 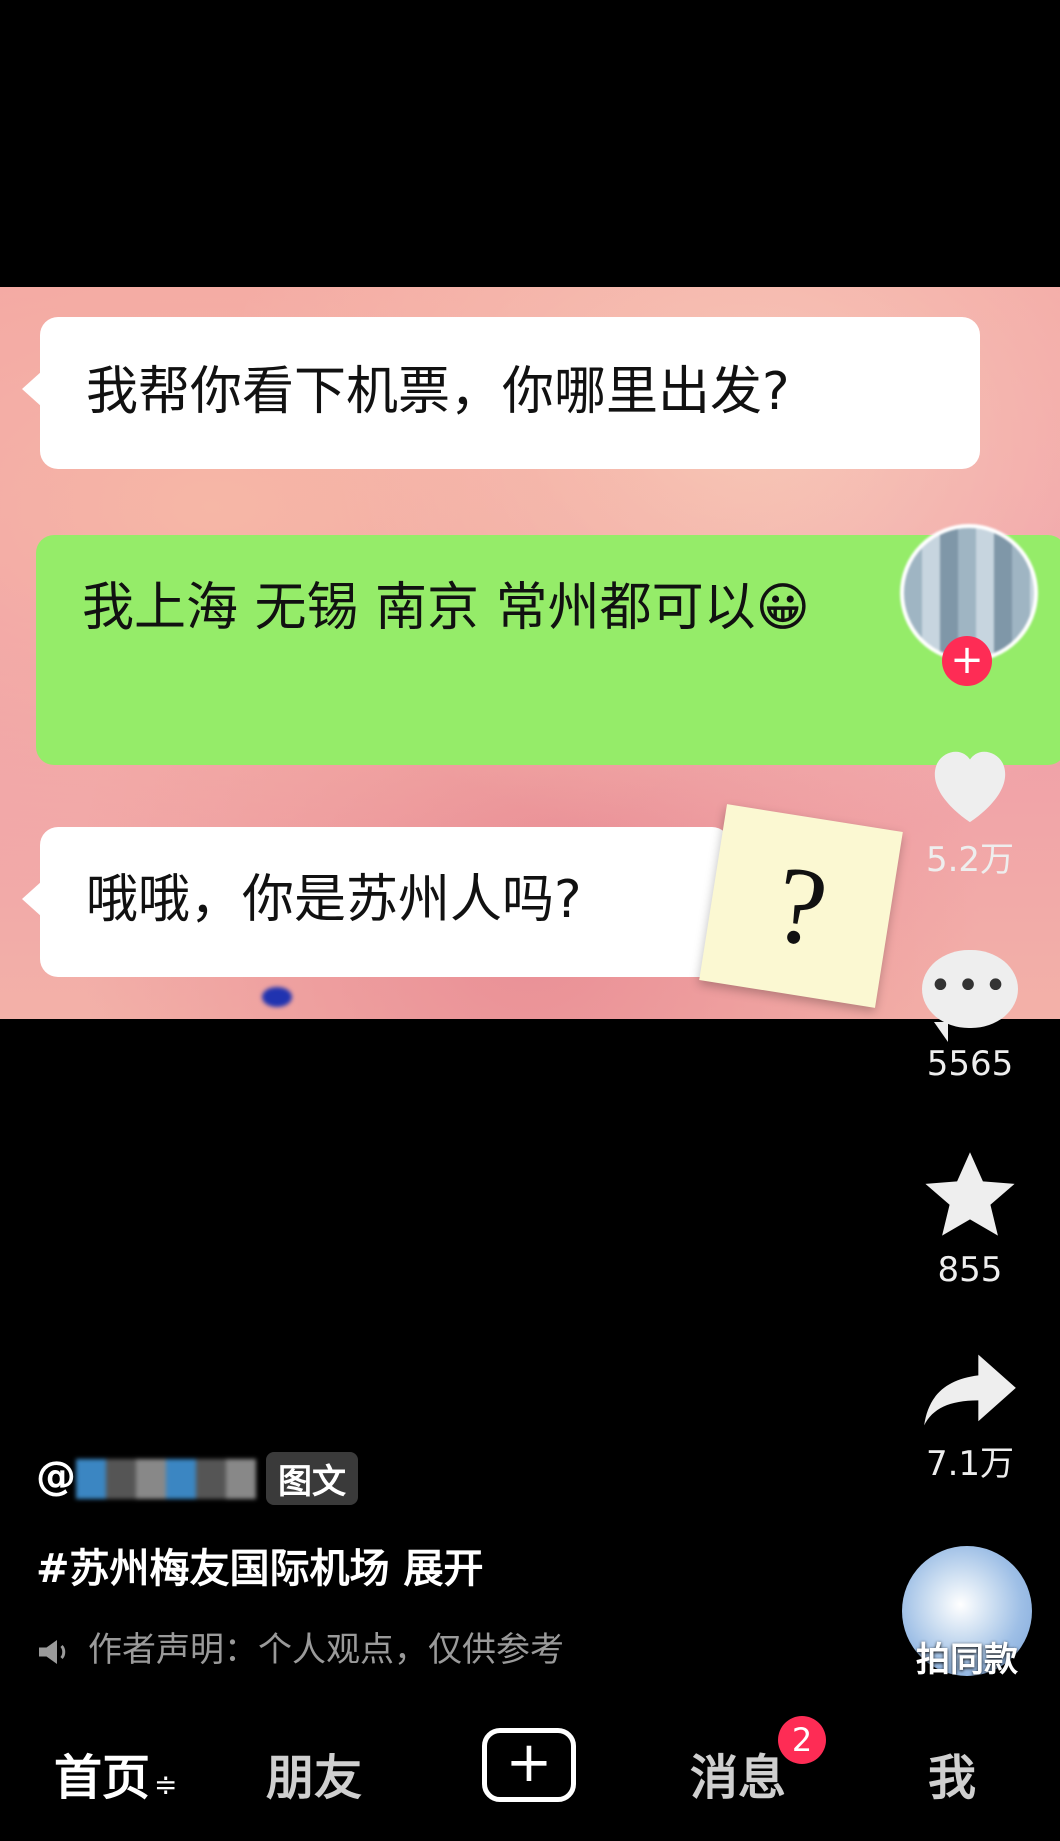 I want to click on author-declaration: 作者声明：个人观点，仅供参考, so click(x=300, y=1646).